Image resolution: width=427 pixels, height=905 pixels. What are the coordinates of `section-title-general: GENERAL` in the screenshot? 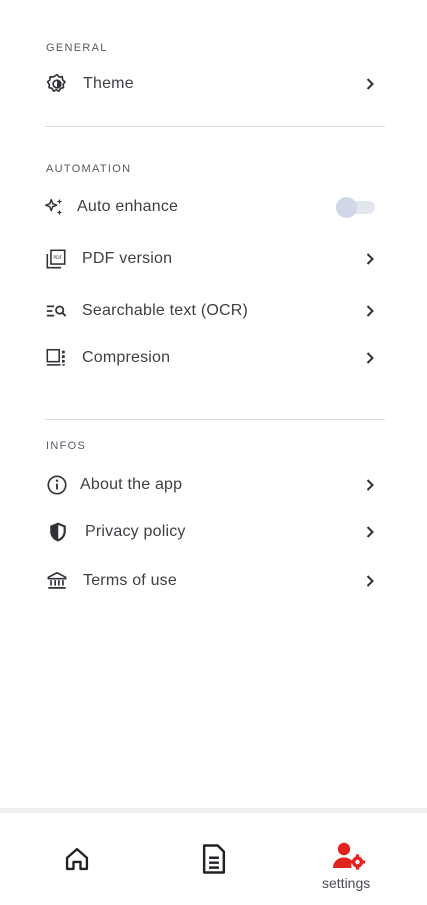 It's located at (77, 48).